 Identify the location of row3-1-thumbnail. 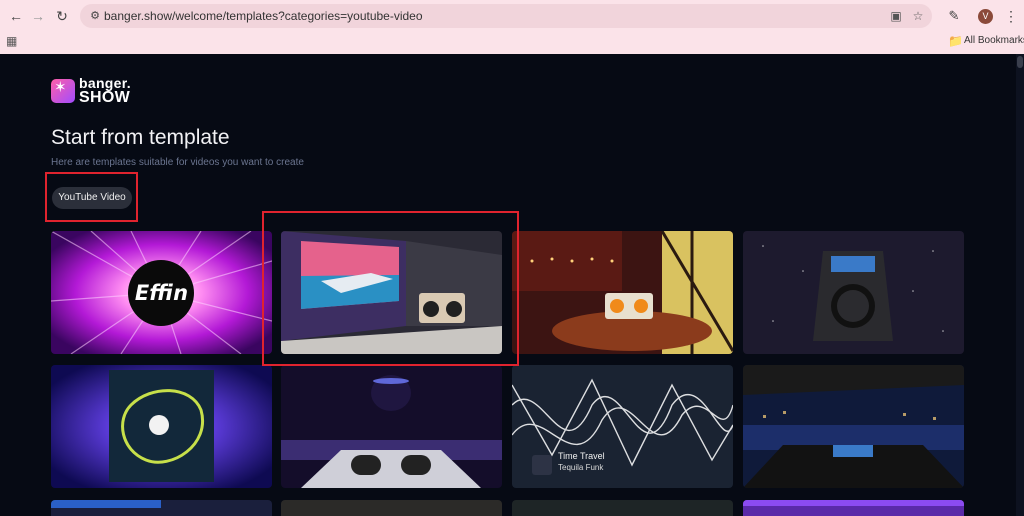
(161, 508).